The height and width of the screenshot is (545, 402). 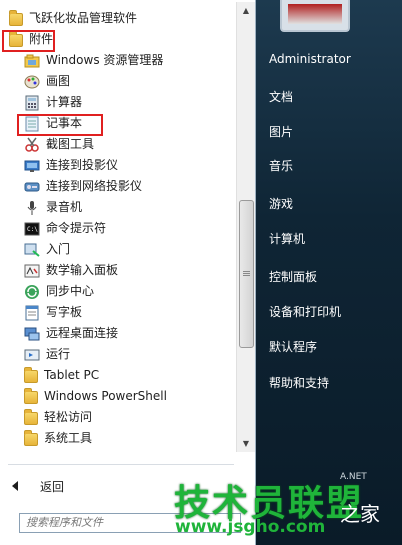 I want to click on folder-feiyue: 飞跃化妆品管理软件, so click(x=118, y=18).